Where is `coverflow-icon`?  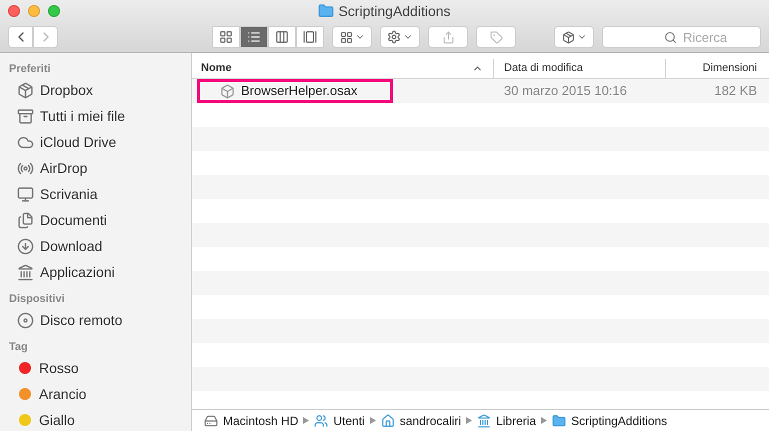 coverflow-icon is located at coordinates (310, 37).